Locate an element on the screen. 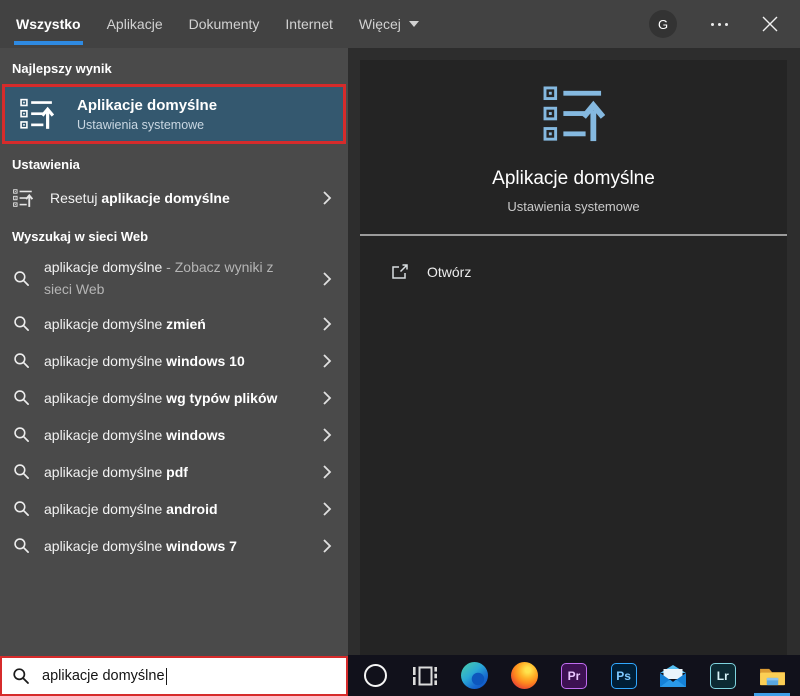  suggestion-bold-suffix: windows 7 is located at coordinates (199, 545).